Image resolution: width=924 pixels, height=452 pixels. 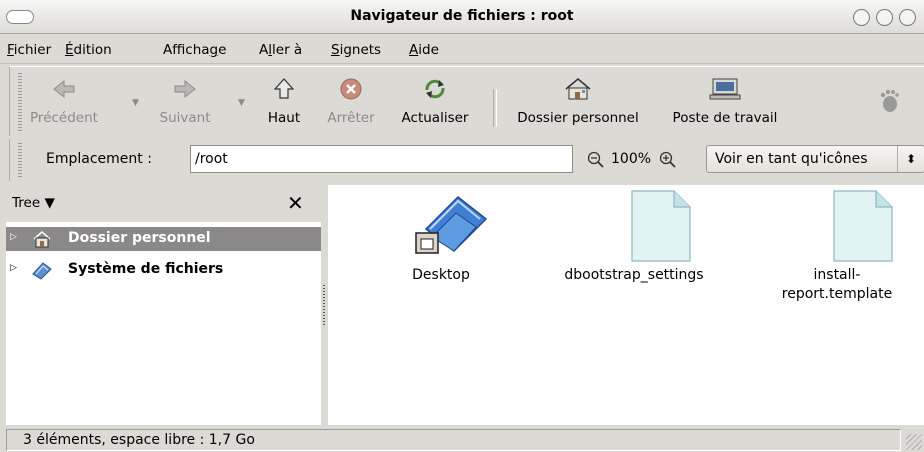 What do you see at coordinates (634, 275) in the screenshot?
I see `file-name: dbootstrap_settings` at bounding box center [634, 275].